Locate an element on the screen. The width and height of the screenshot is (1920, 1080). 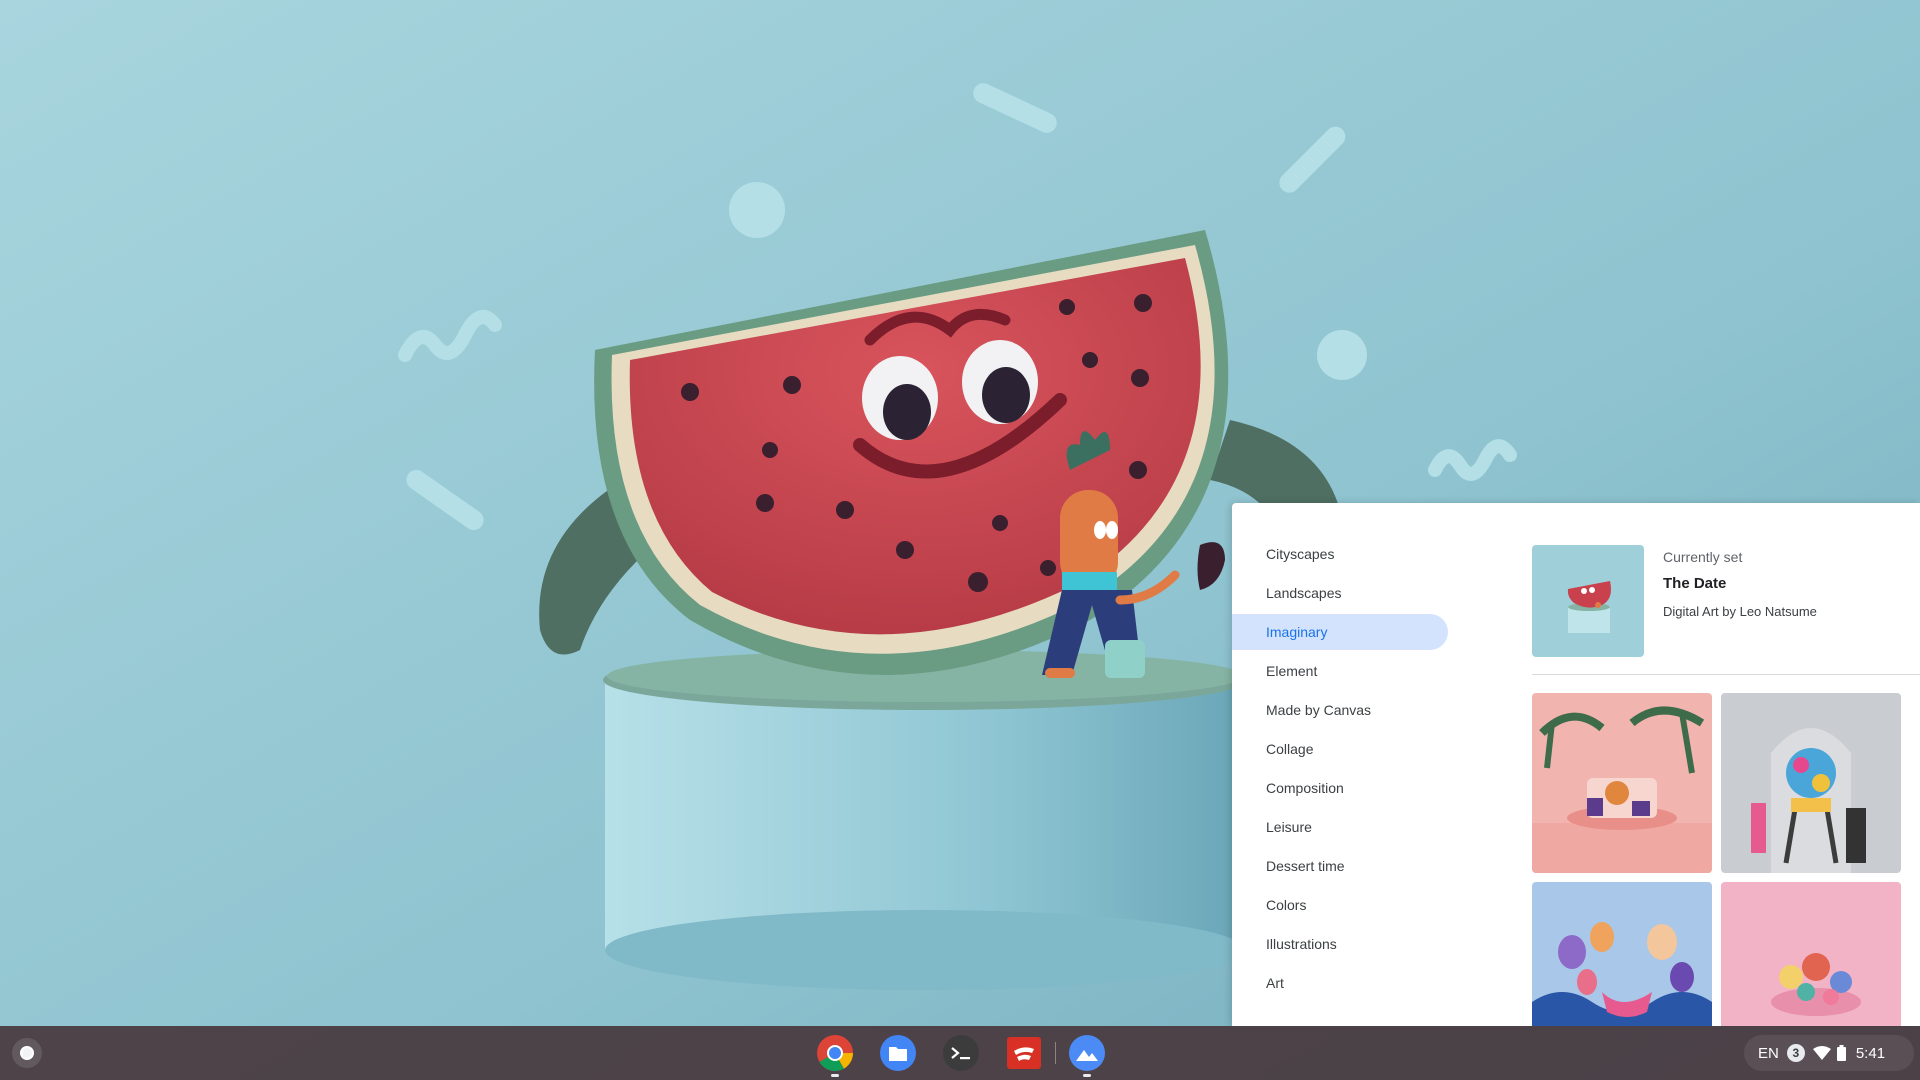
stadia-icon is located at coordinates (1024, 1053).